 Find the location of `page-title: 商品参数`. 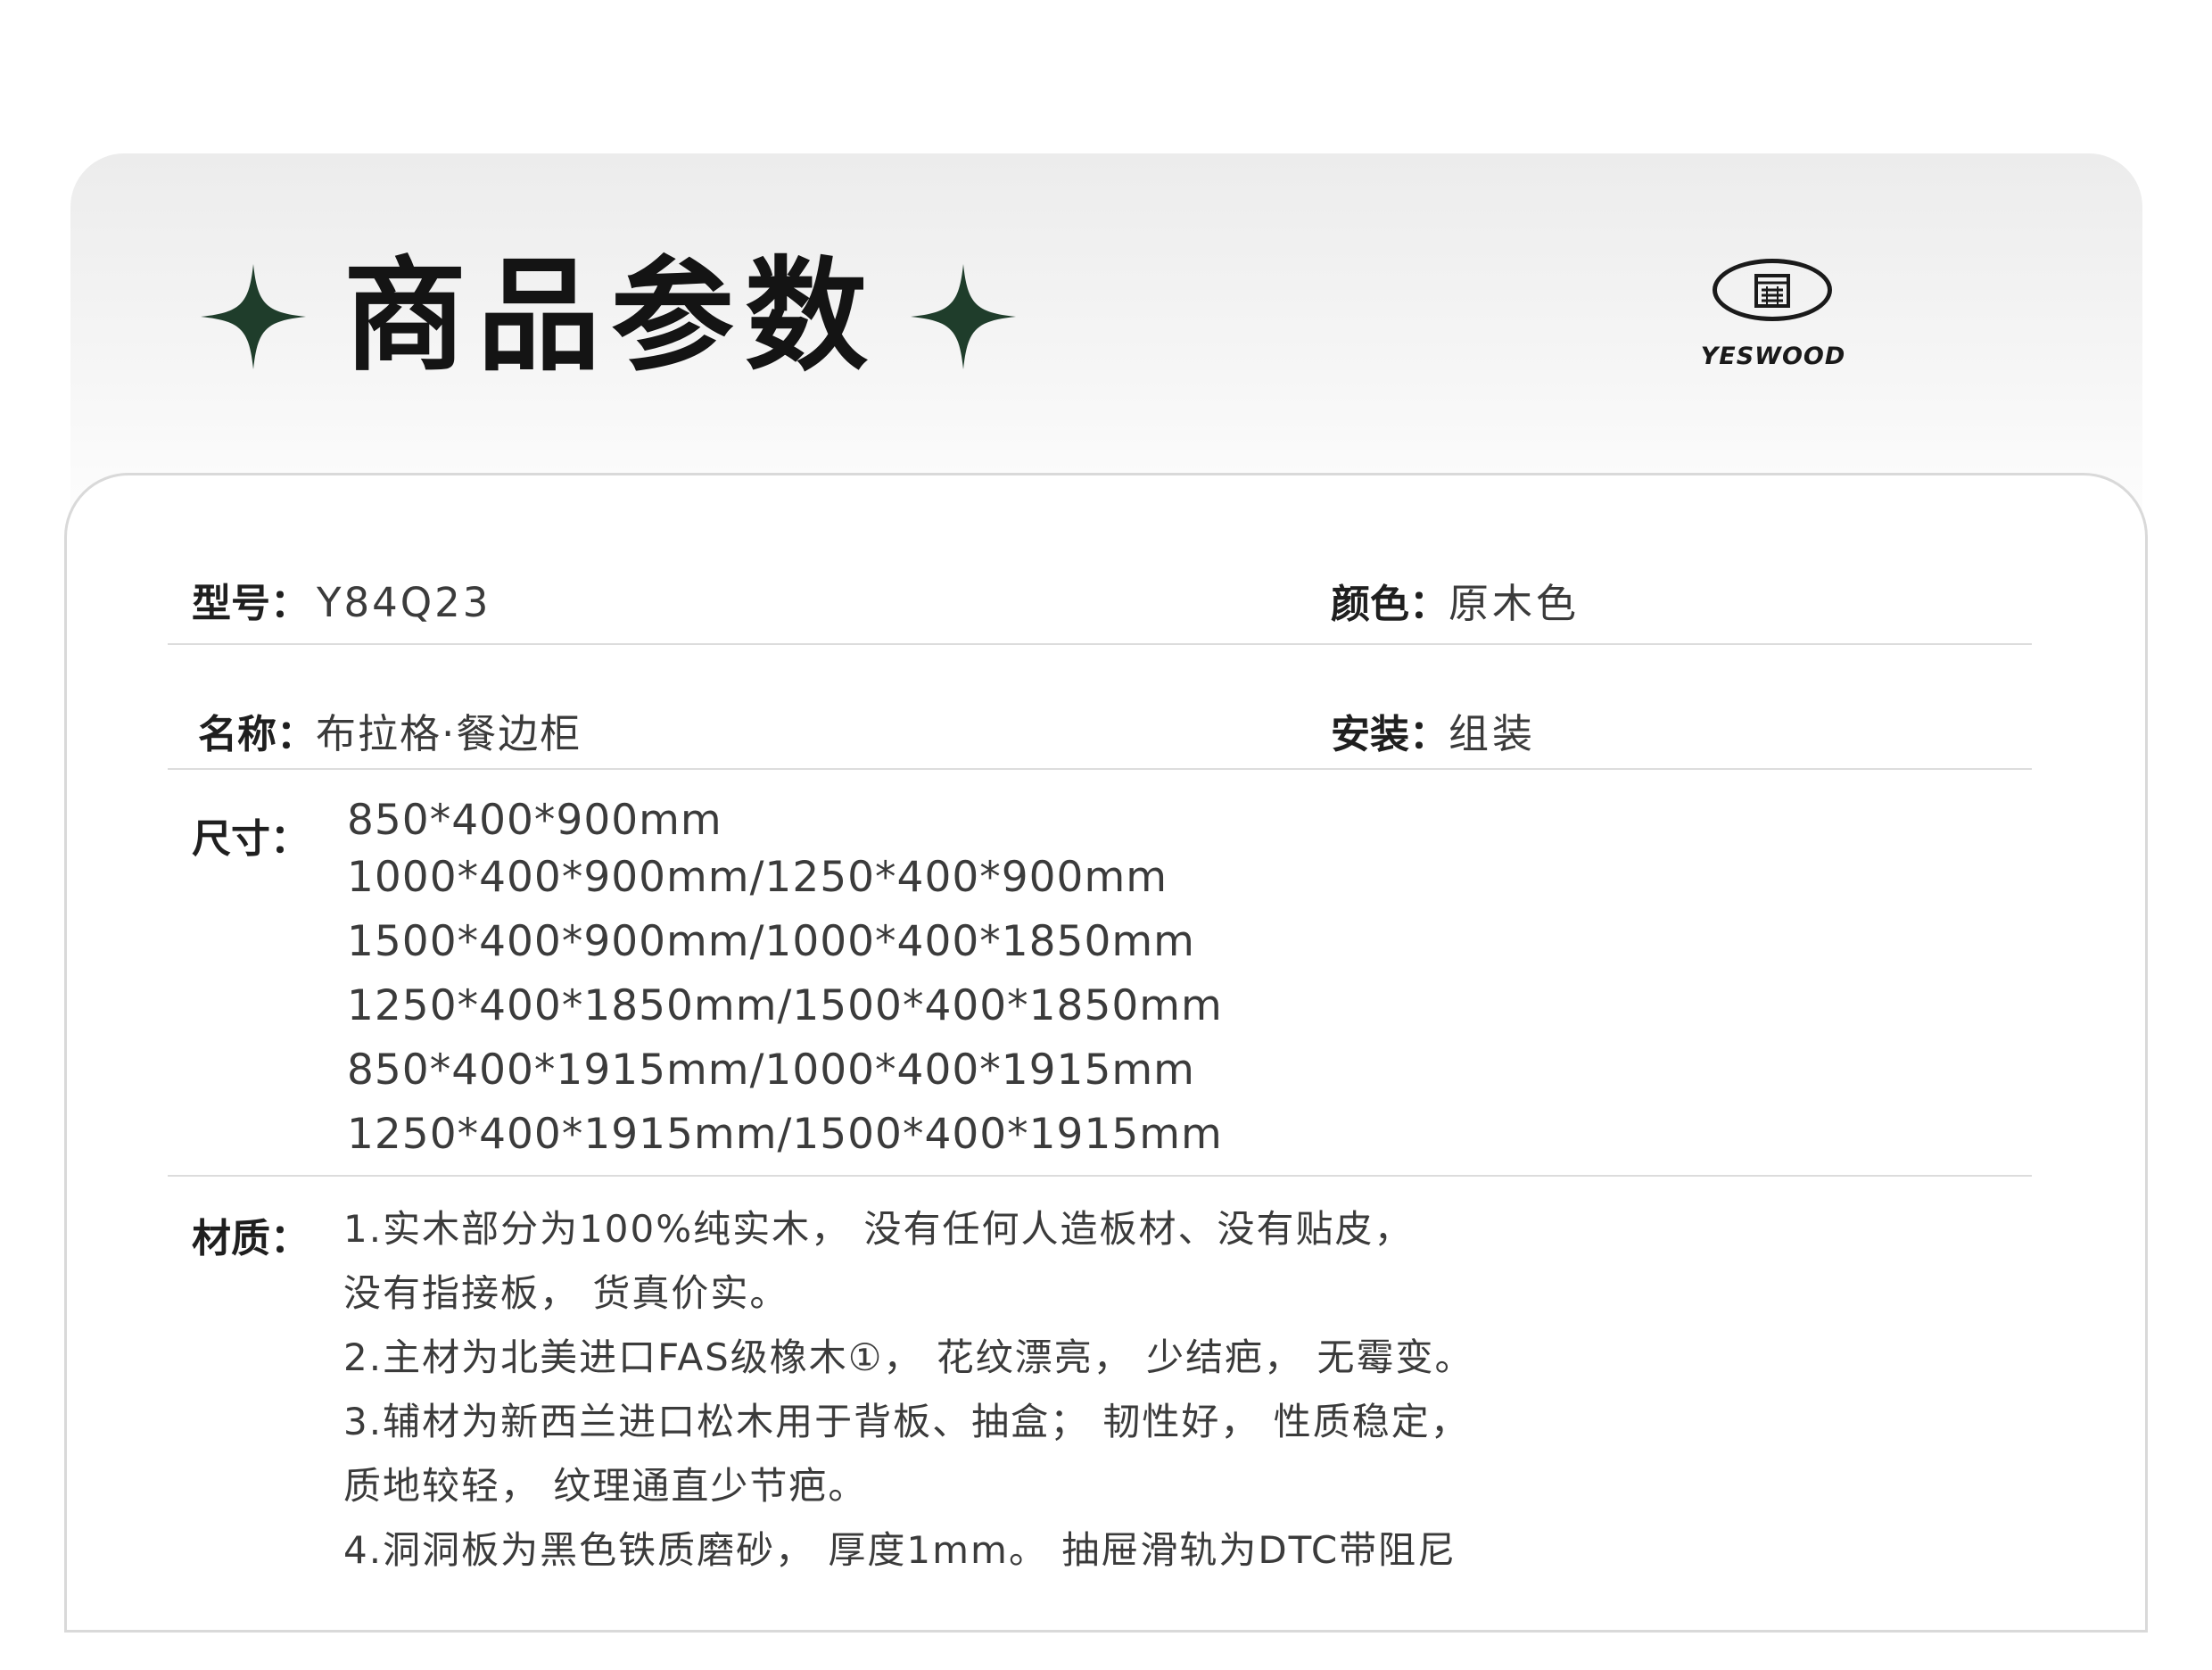

page-title: 商品参数 is located at coordinates (611, 316).